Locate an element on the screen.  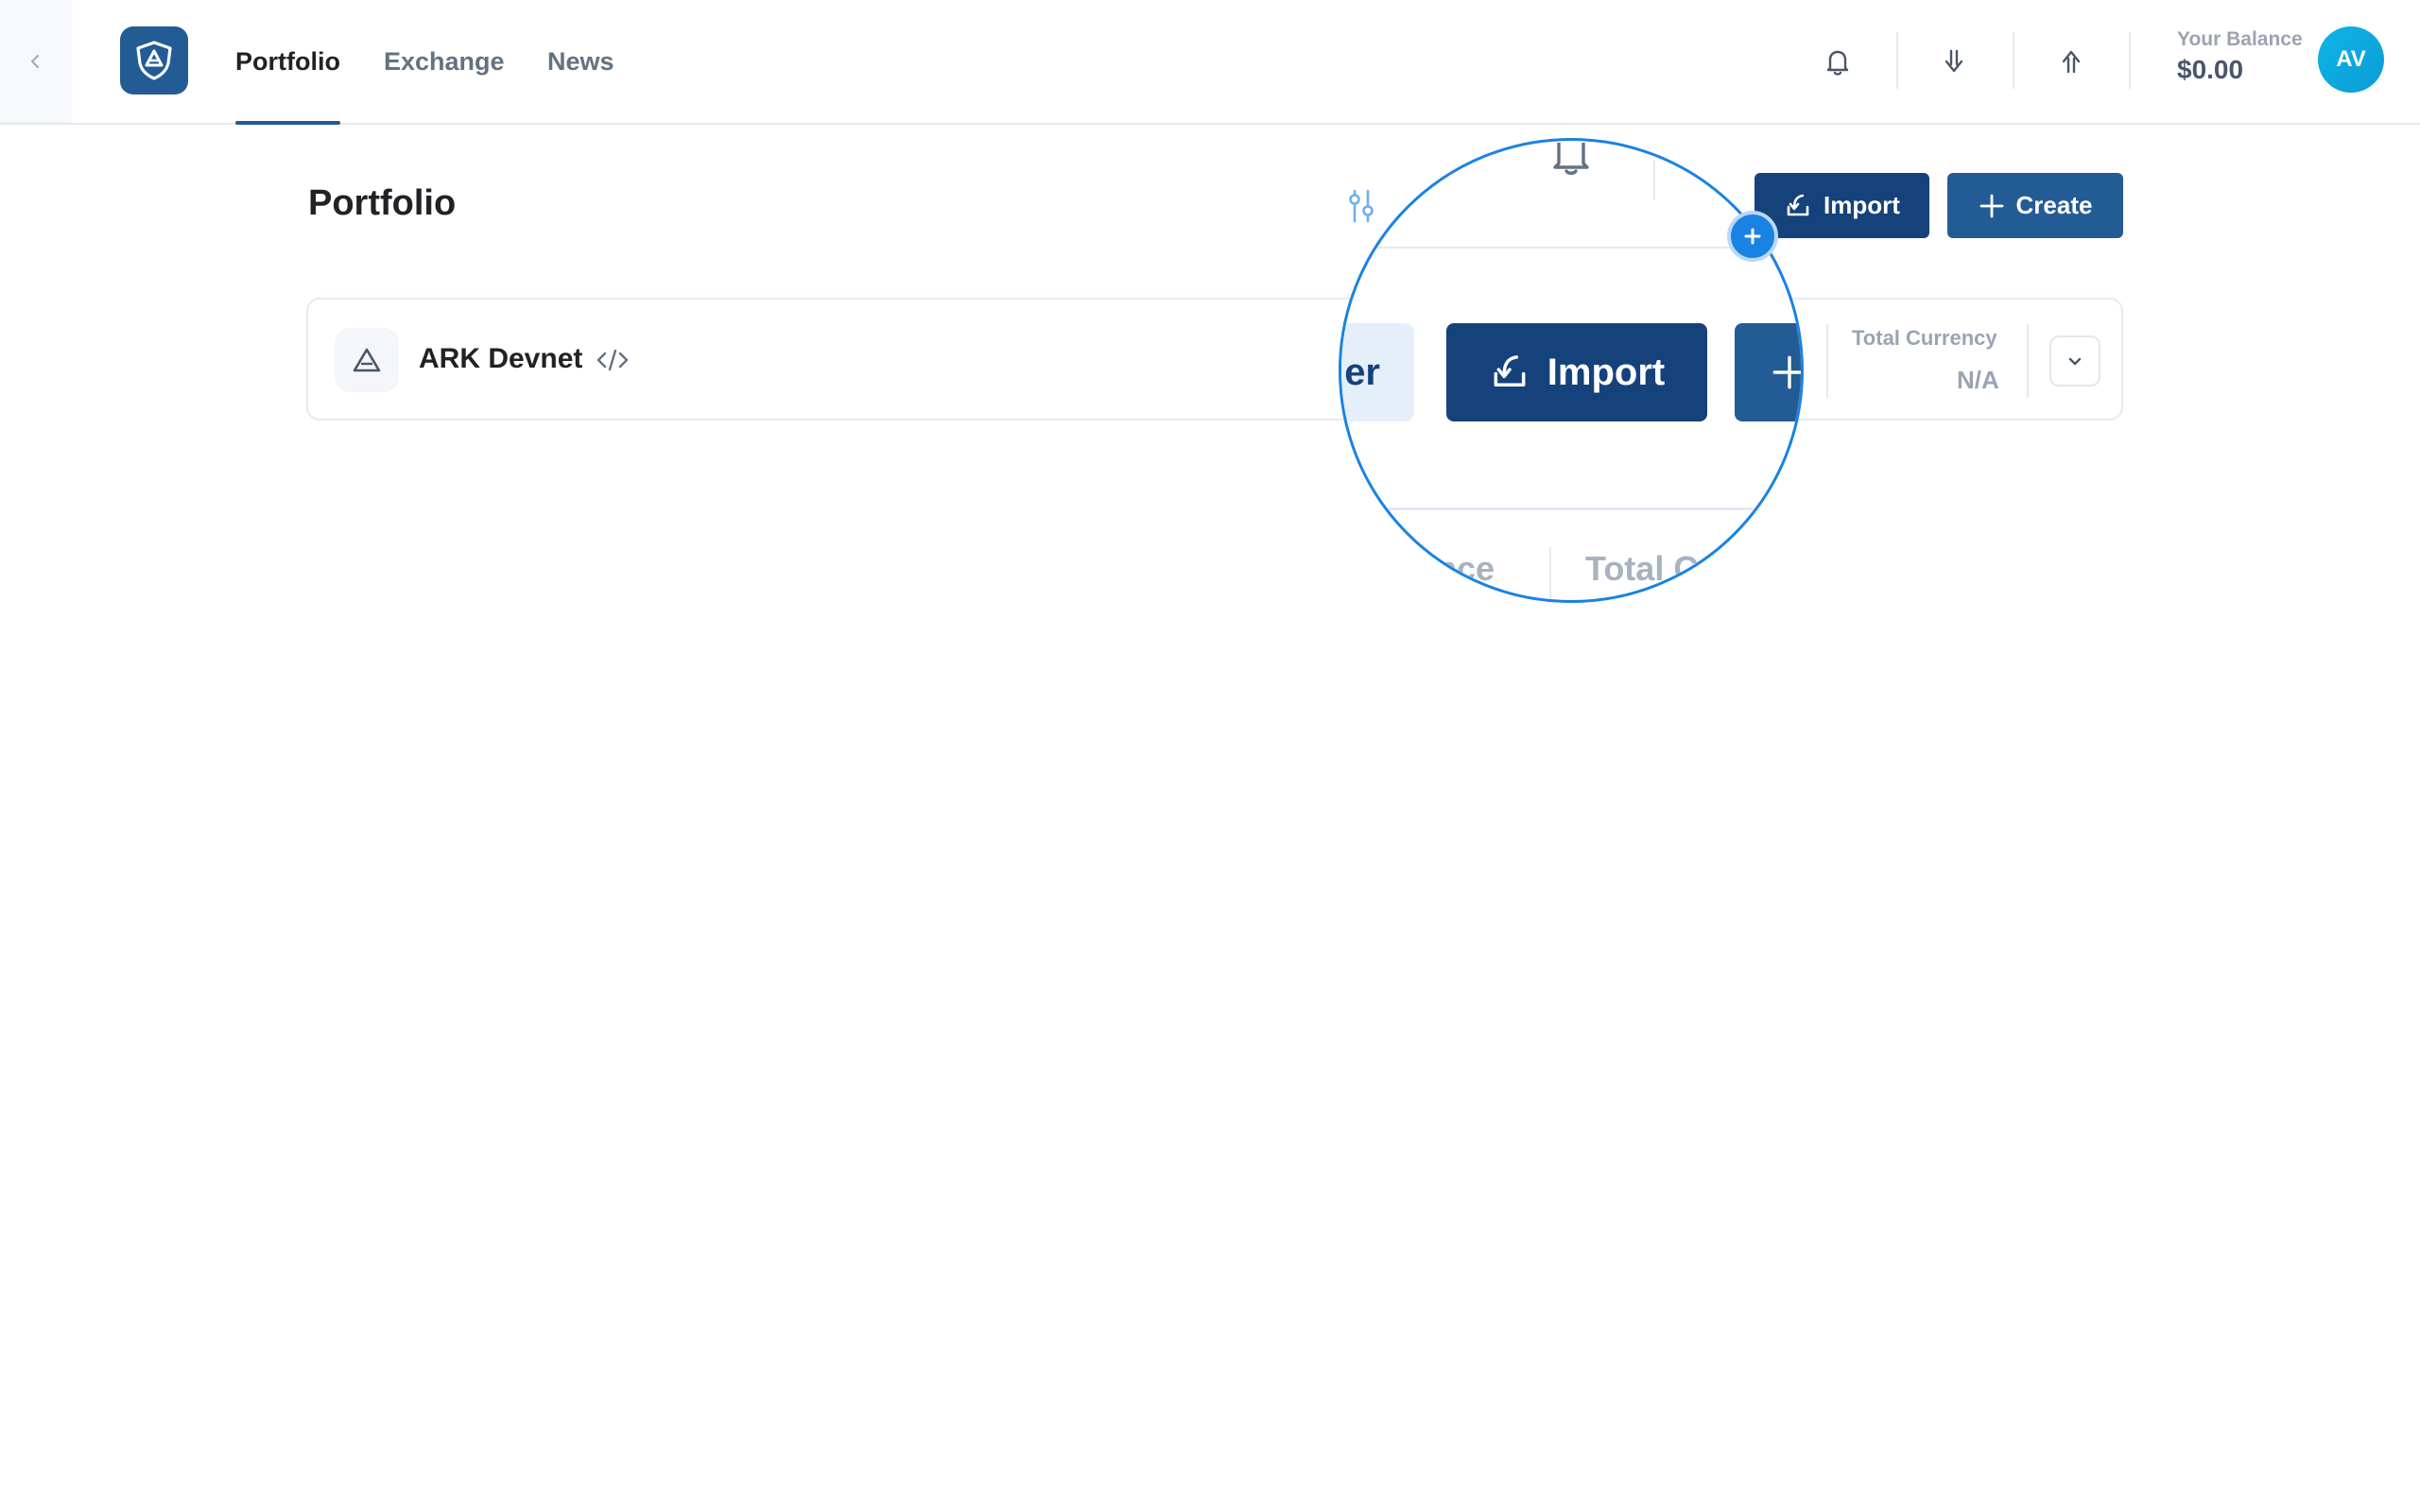
balance-label: Your Balance is located at coordinates (2240, 39).